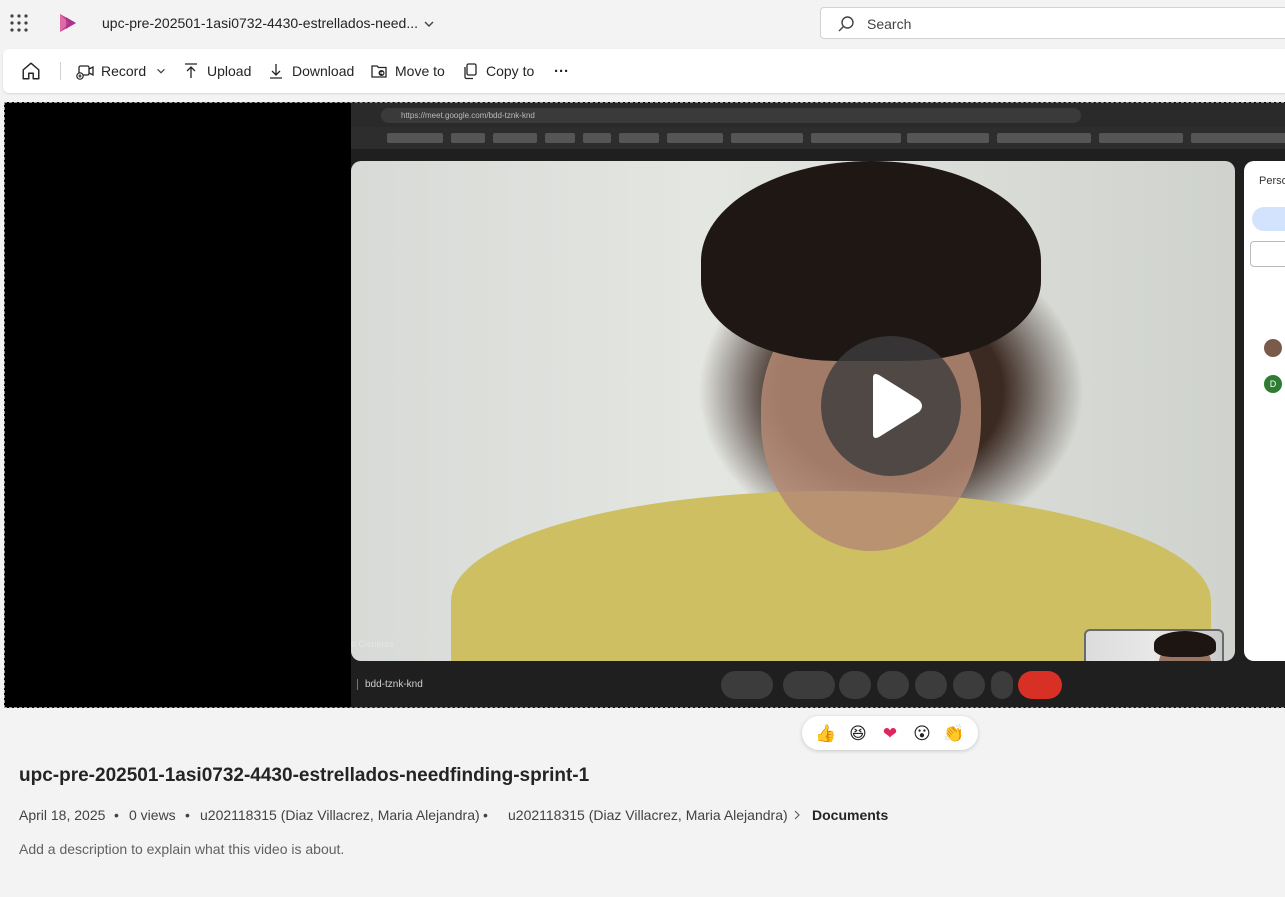  Describe the element at coordinates (1264, 411) in the screenshot. I see `meeting-people-panel: Perso D` at that location.